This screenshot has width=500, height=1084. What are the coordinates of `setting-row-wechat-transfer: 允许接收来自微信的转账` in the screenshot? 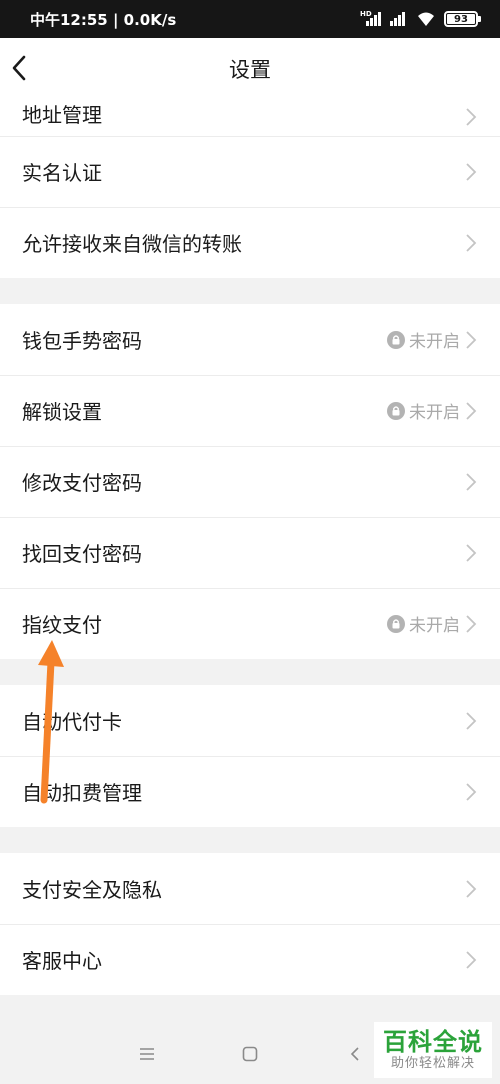 It's located at (250, 242).